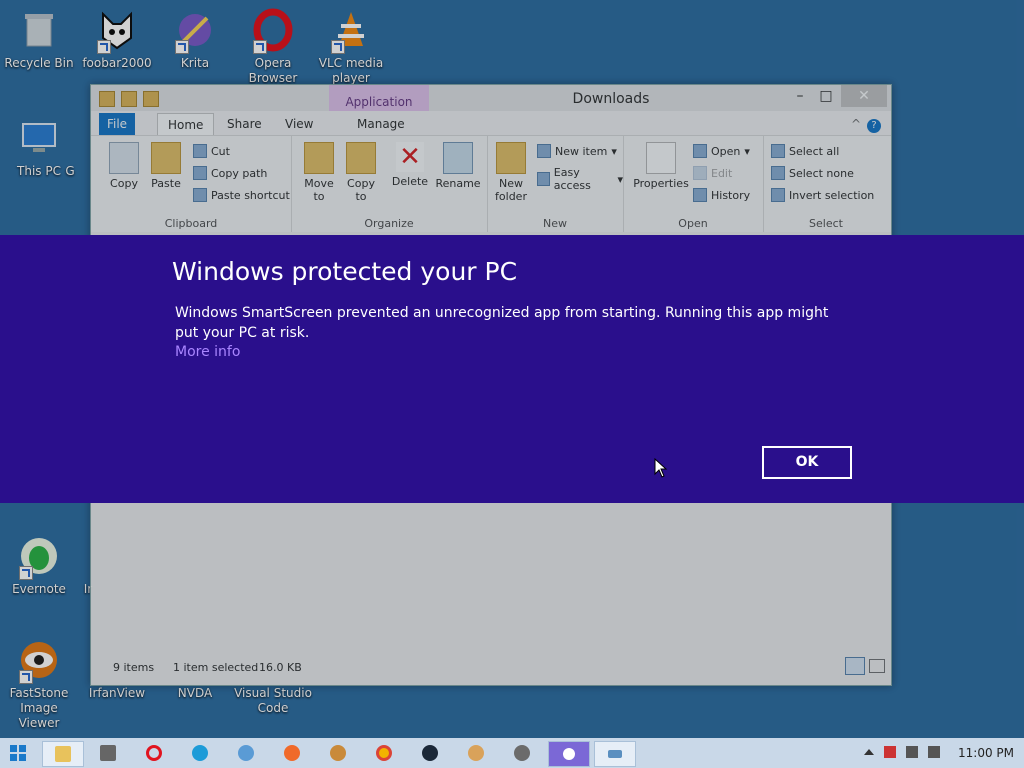 The width and height of the screenshot is (1024, 768). I want to click on mouse-cursor-icon, so click(661, 469).